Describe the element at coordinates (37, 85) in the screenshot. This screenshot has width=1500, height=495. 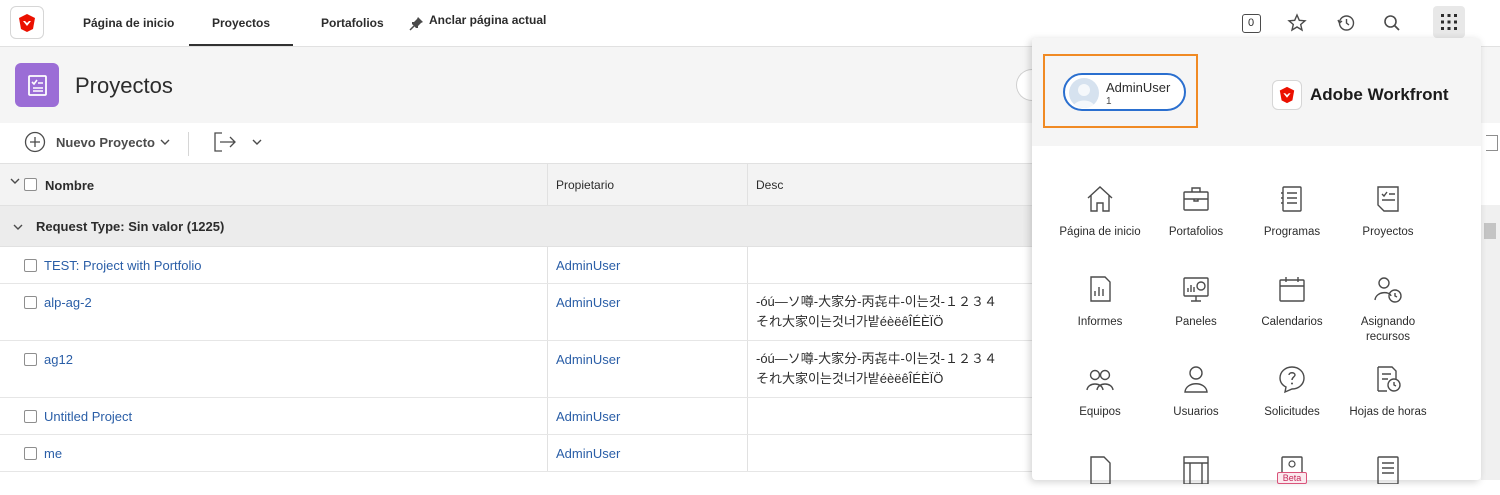
I see `project-list-icon` at that location.